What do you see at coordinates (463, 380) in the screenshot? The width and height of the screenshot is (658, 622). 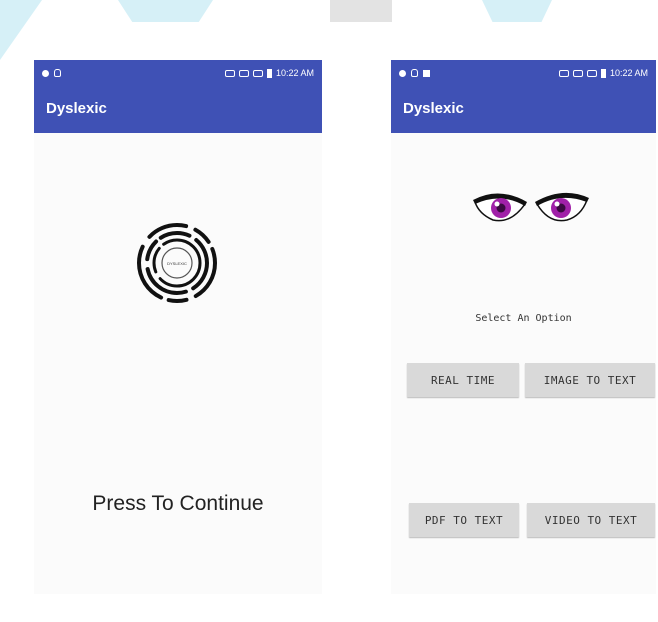 I see `real-time-button: REAL TIME` at bounding box center [463, 380].